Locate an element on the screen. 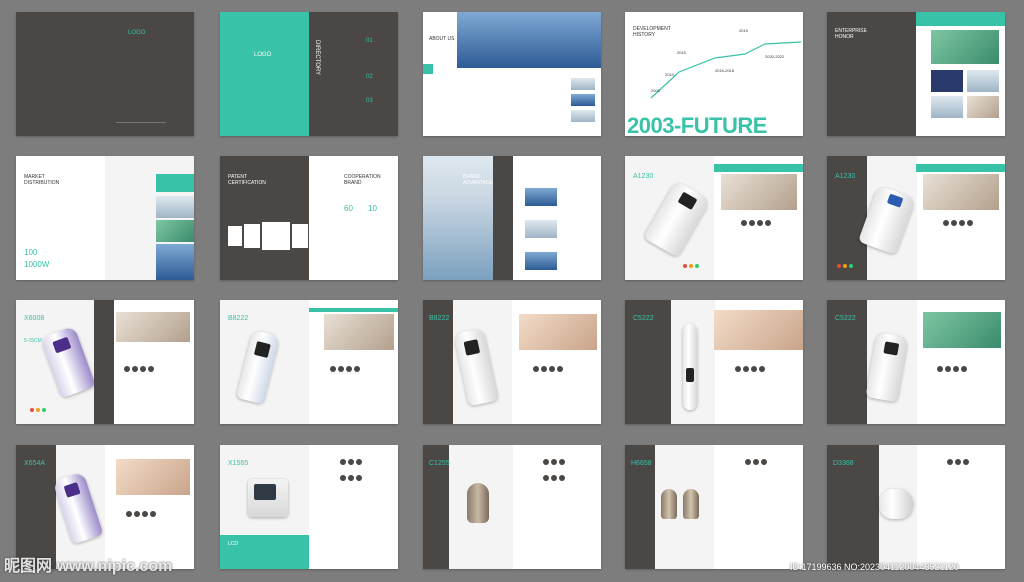 The width and height of the screenshot is (1024, 582). c5222-title-2: C5222 is located at coordinates (845, 318).